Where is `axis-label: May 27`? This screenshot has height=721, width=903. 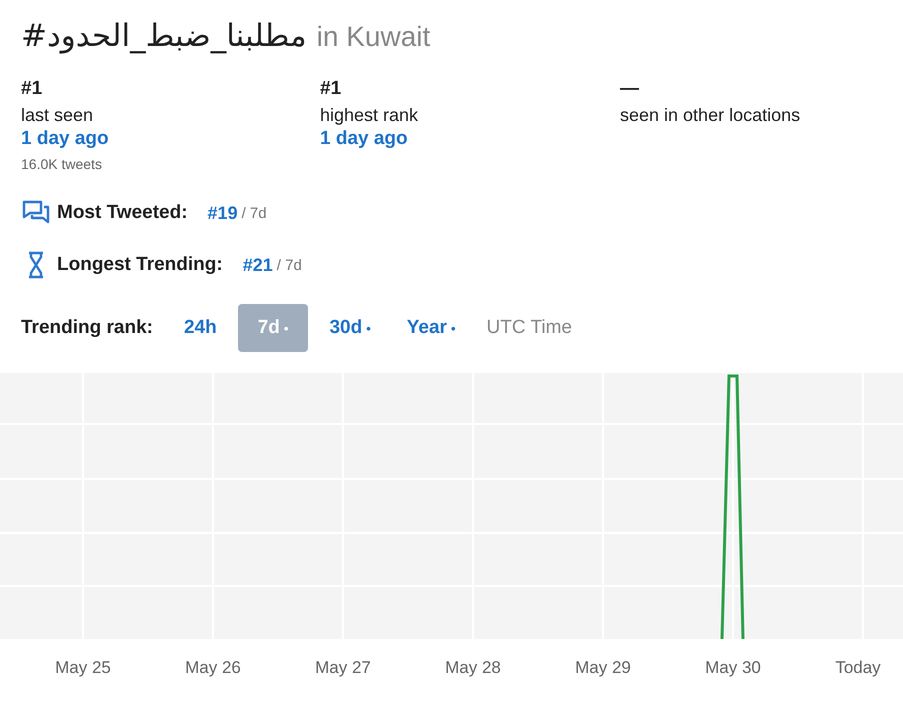 axis-label: May 27 is located at coordinates (343, 667).